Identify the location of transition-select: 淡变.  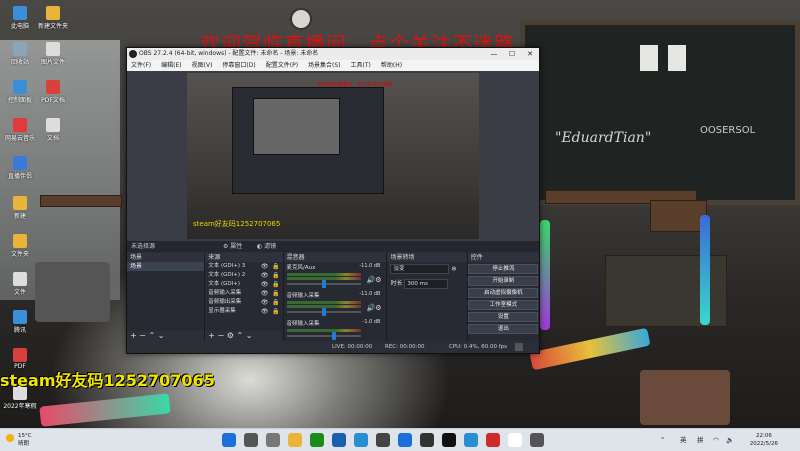
(420, 269).